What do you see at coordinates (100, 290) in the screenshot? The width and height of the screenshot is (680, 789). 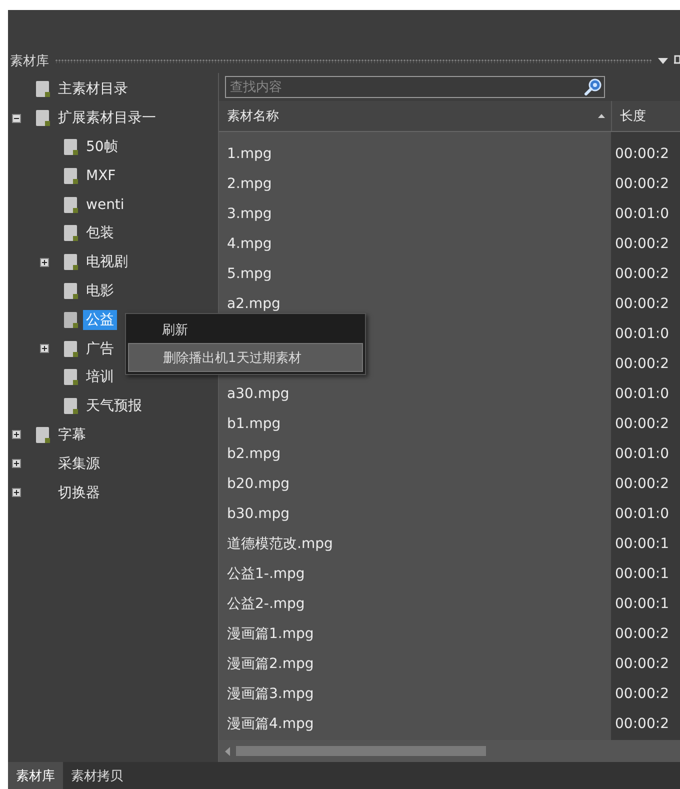 I see `tree-item: 电影` at bounding box center [100, 290].